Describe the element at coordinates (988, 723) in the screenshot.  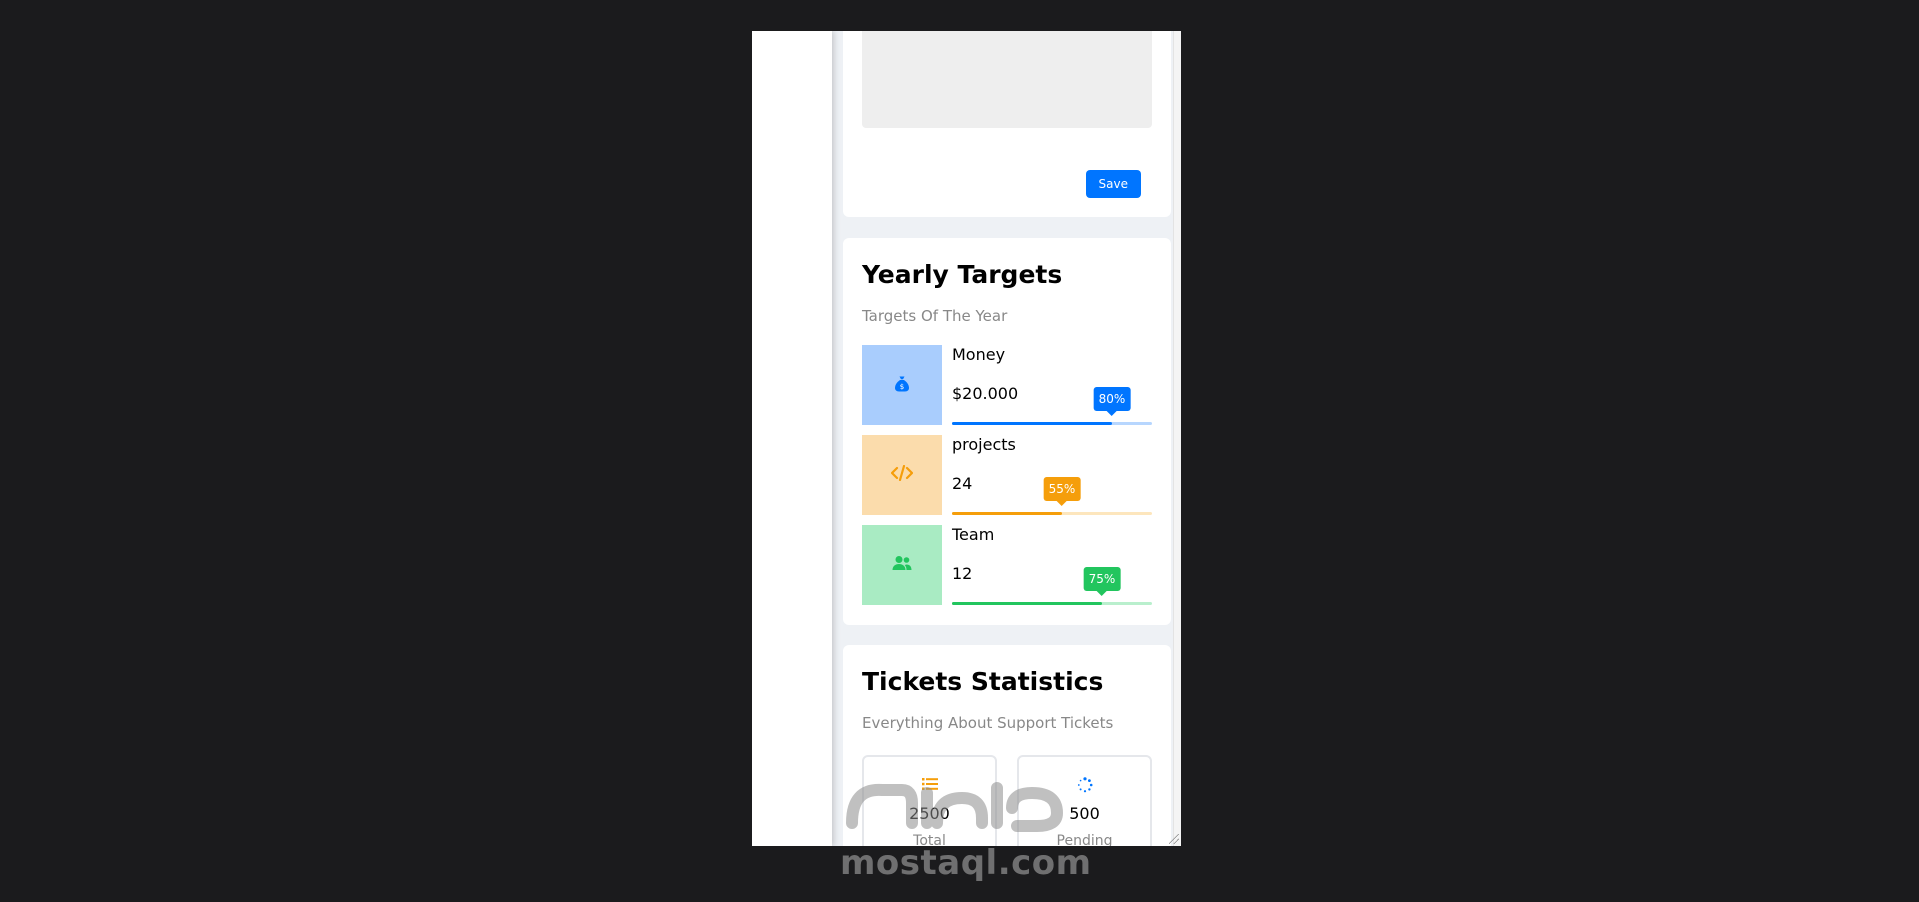
I see `tickets-subtitle: Everything About Support Tickets` at that location.